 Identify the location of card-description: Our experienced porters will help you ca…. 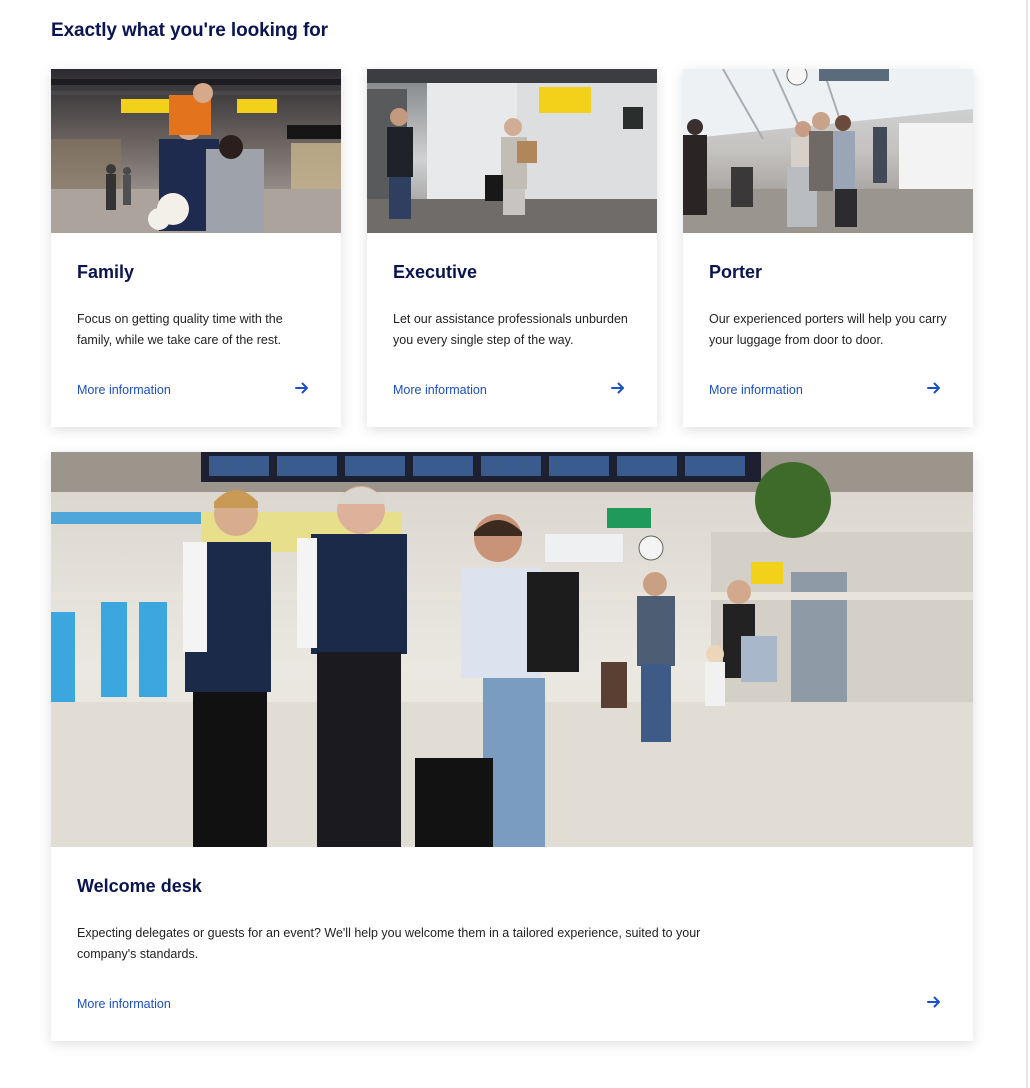
(828, 329).